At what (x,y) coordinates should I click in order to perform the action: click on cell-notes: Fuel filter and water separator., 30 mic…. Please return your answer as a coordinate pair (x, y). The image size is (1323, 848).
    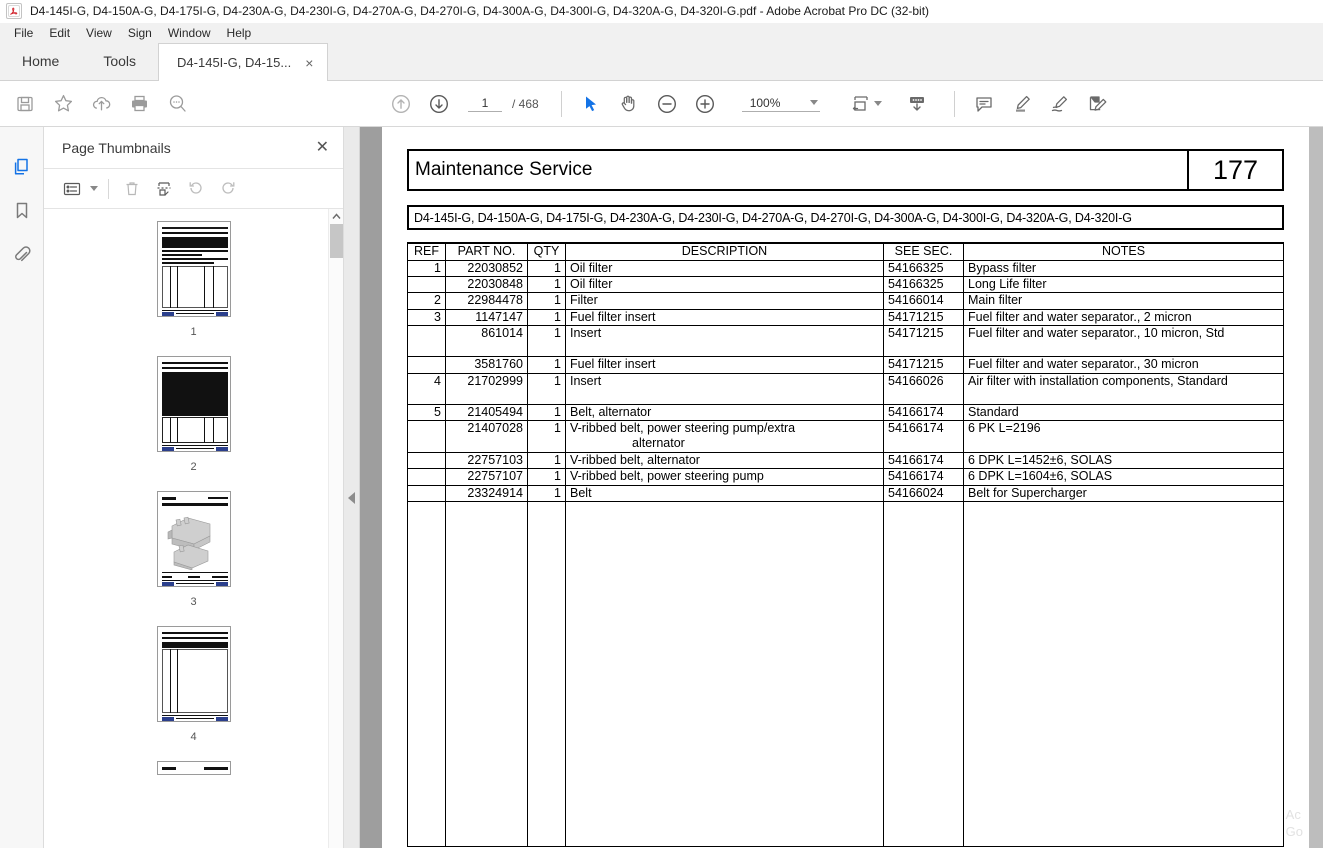
    Looking at the image, I should click on (1123, 365).